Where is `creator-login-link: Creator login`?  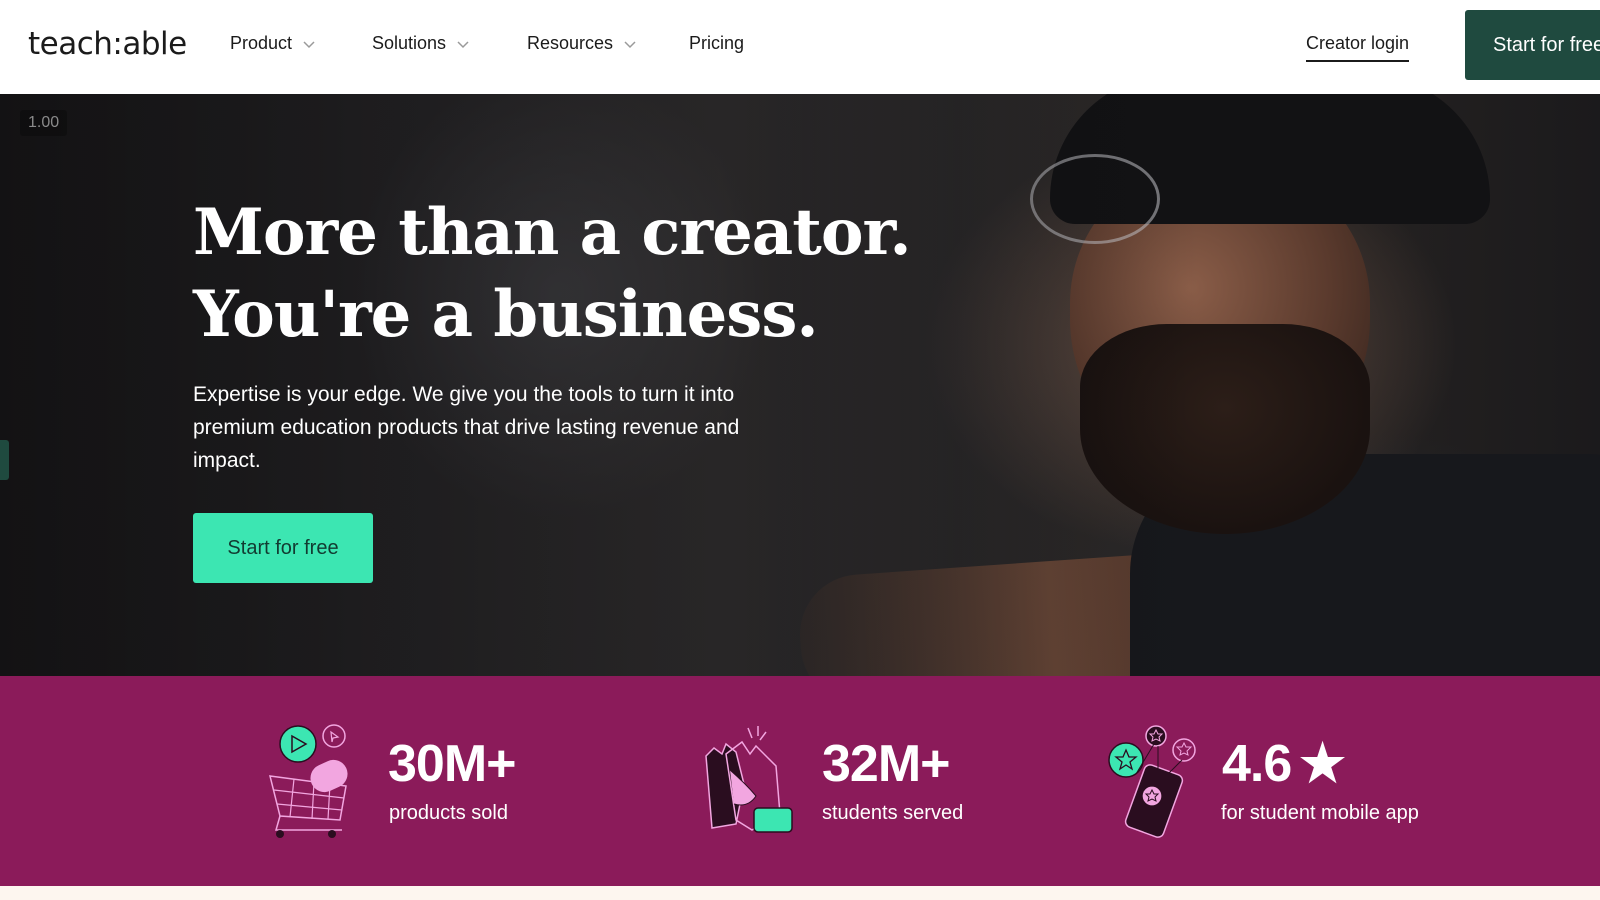 creator-login-link: Creator login is located at coordinates (1358, 47).